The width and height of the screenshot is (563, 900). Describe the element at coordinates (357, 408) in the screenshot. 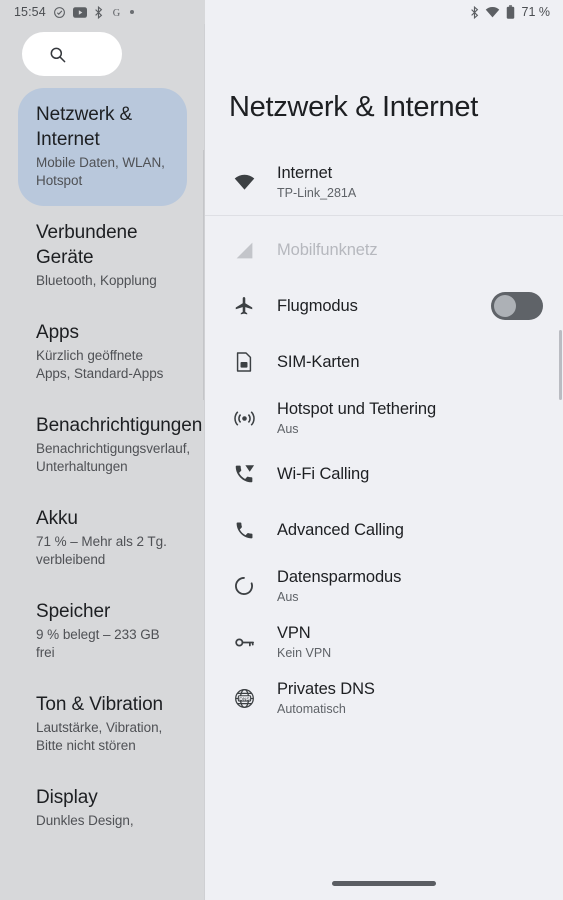

I see `settings-row-title: Hotspot und Tethering` at that location.